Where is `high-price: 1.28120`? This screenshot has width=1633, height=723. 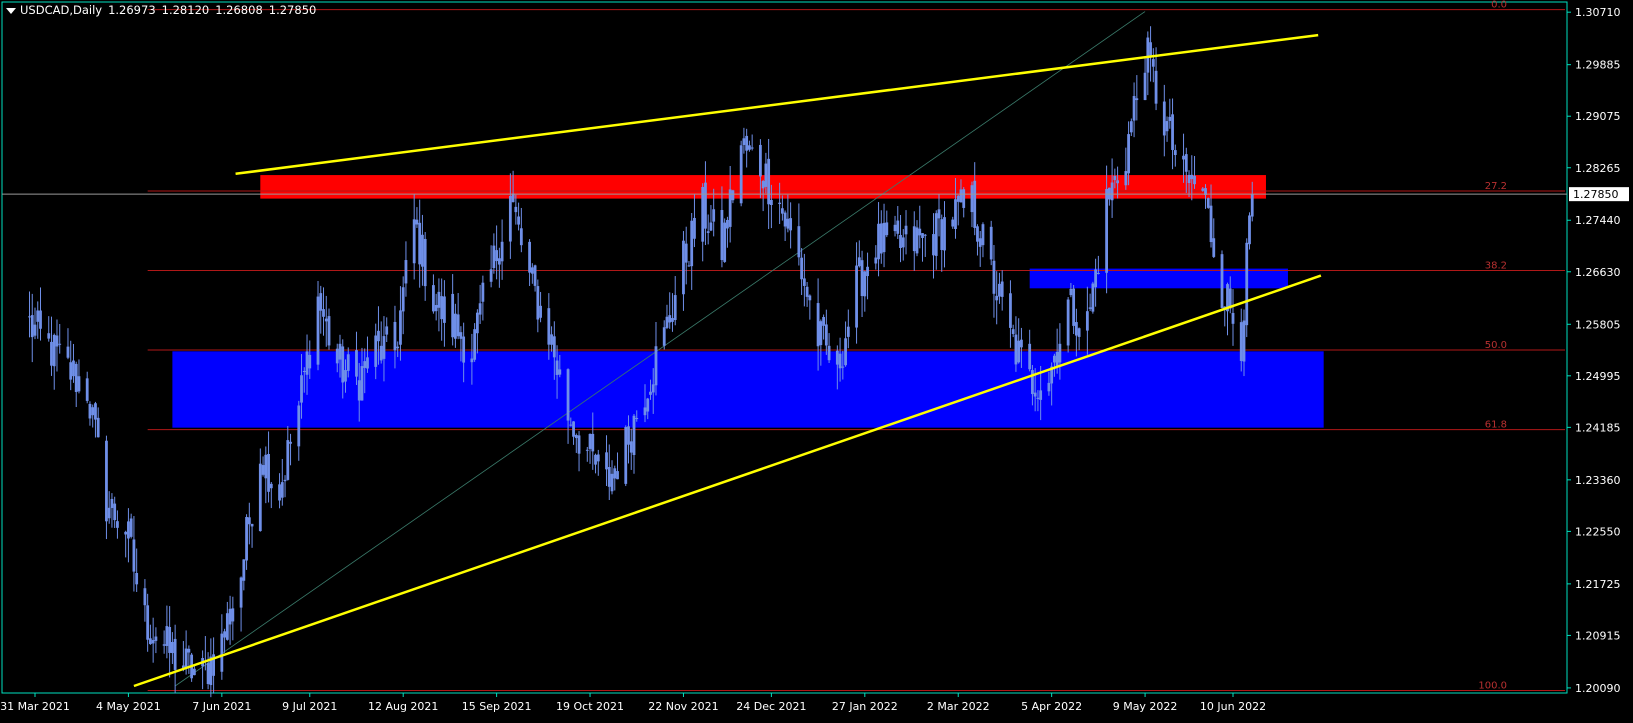
high-price: 1.28120 is located at coordinates (185, 10).